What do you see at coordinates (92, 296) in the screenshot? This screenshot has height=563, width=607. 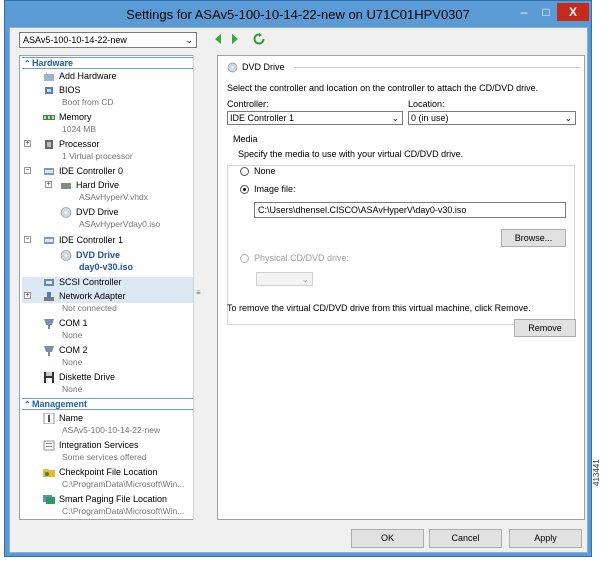 I see `tree-item-network-adapter: Network Adapter` at bounding box center [92, 296].